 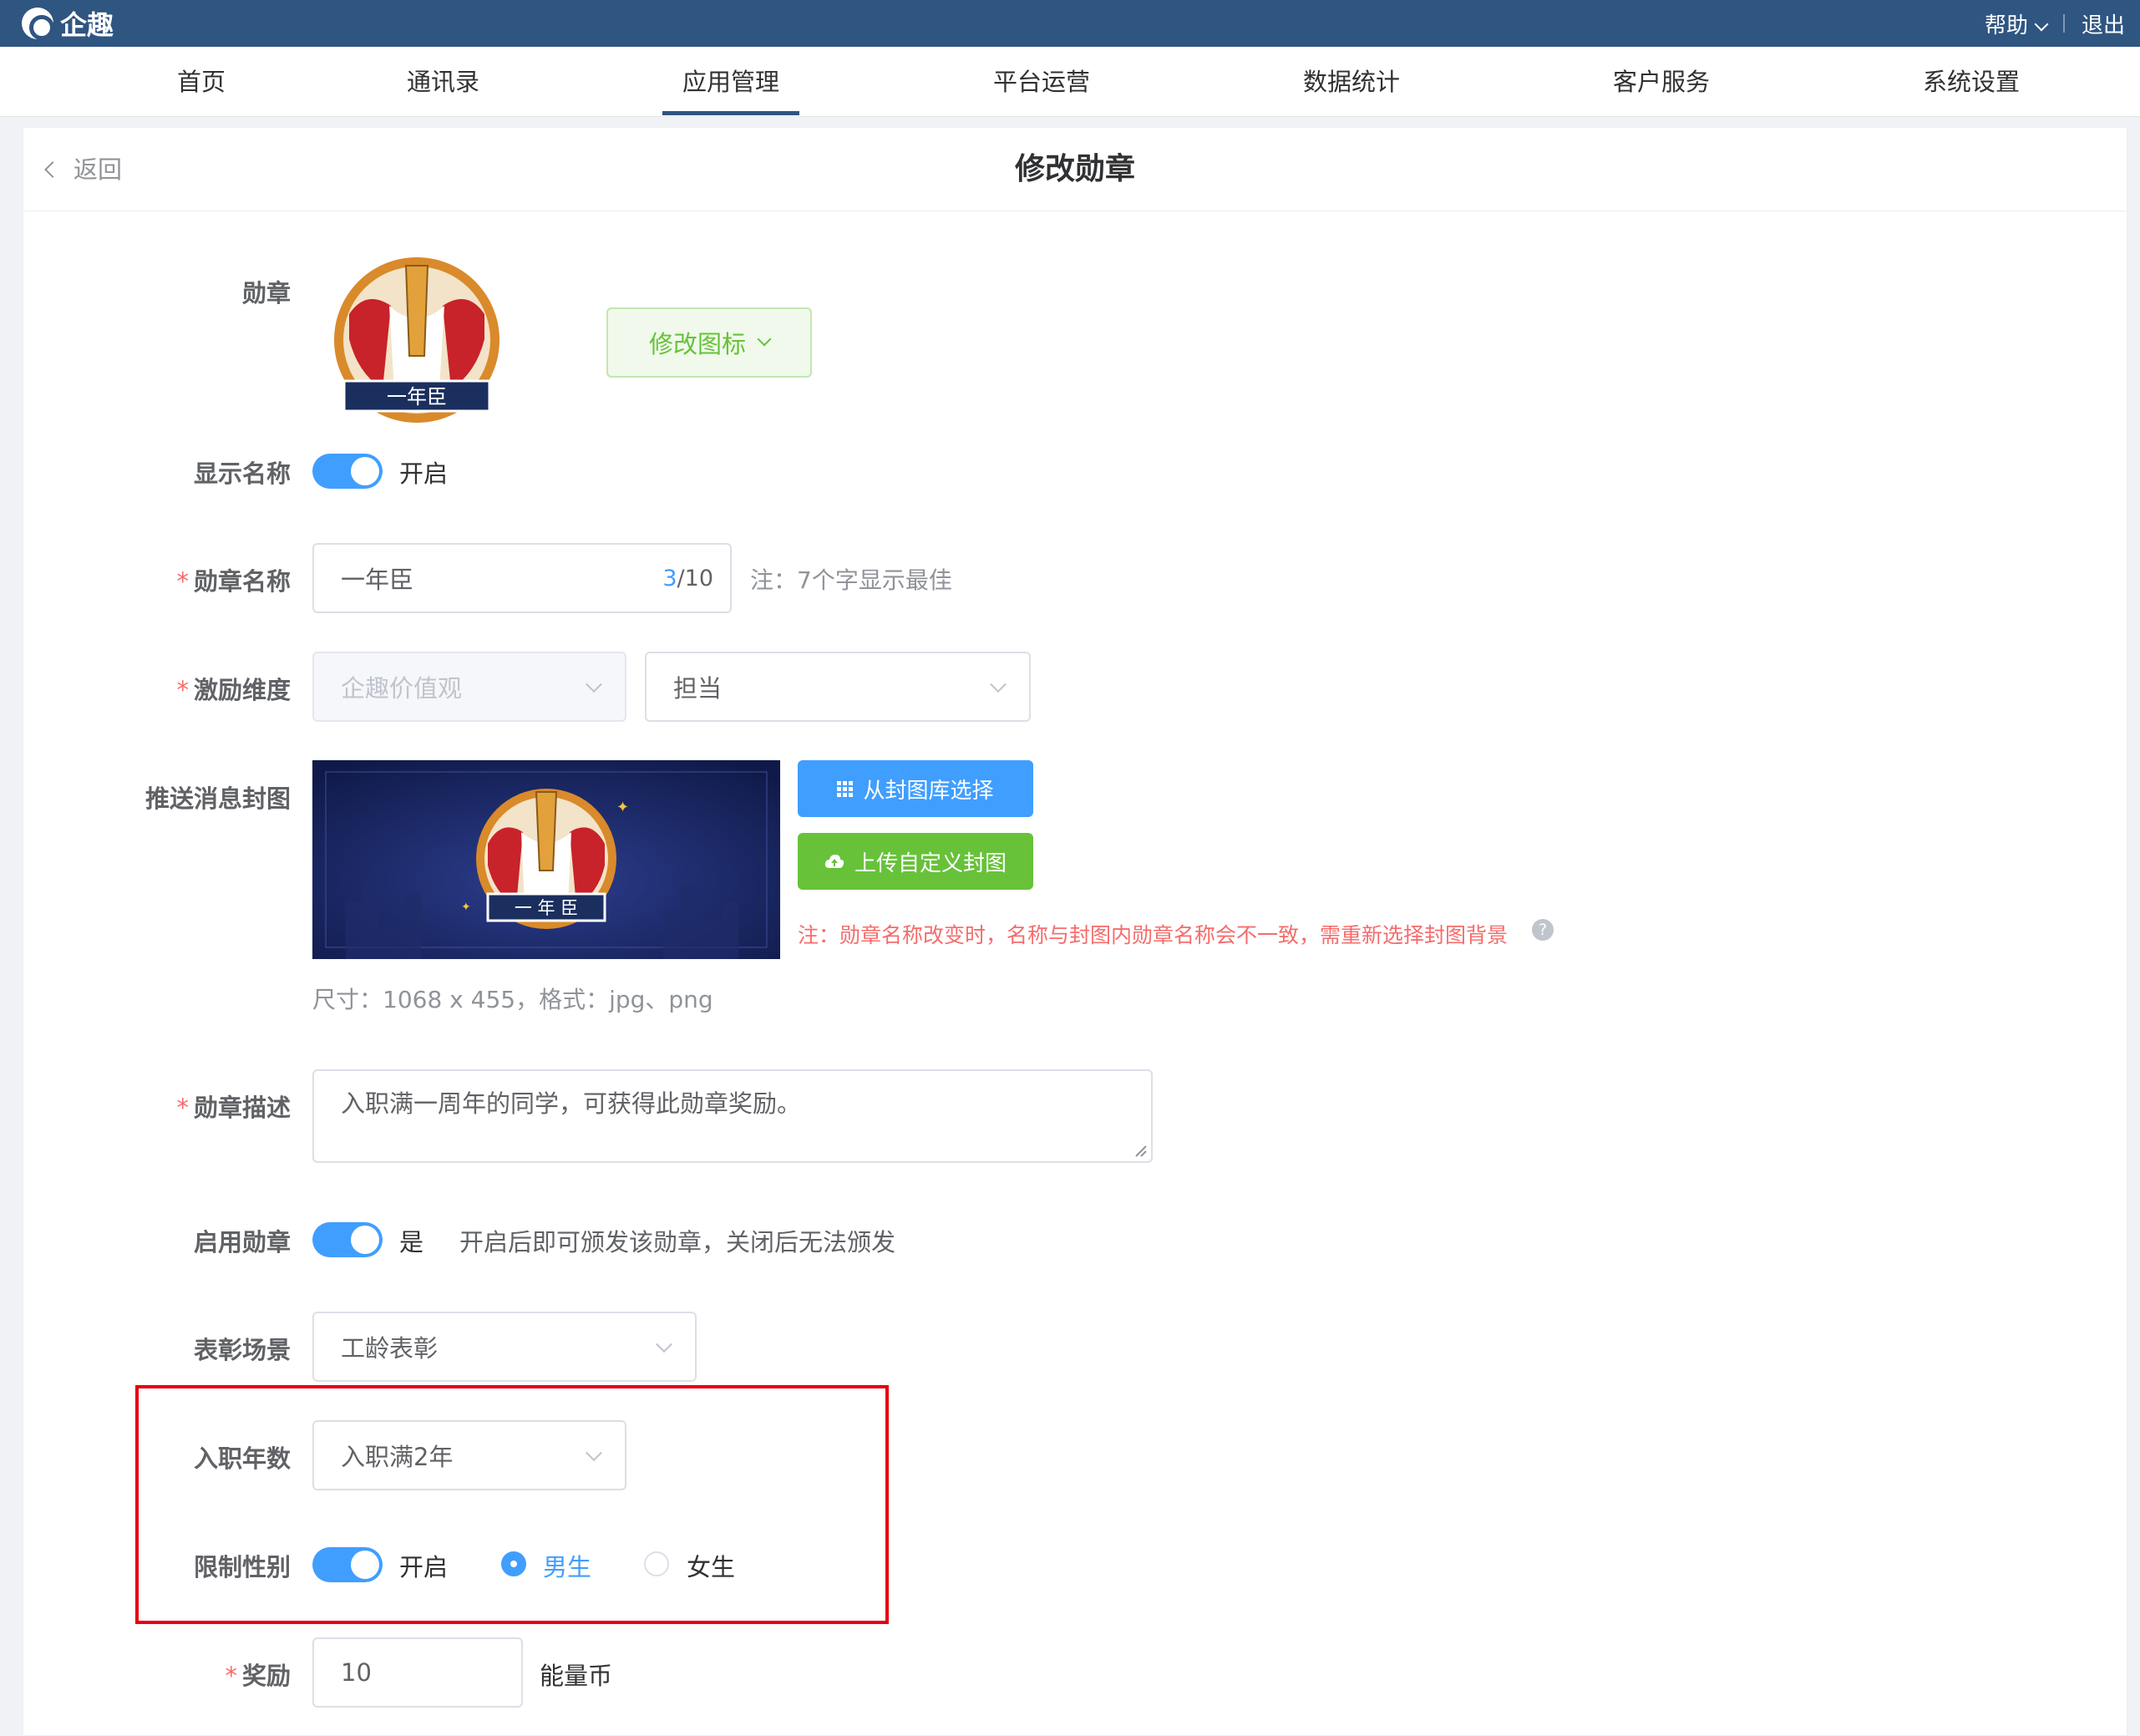 I want to click on cover-label: 推送消息封图, so click(x=218, y=798).